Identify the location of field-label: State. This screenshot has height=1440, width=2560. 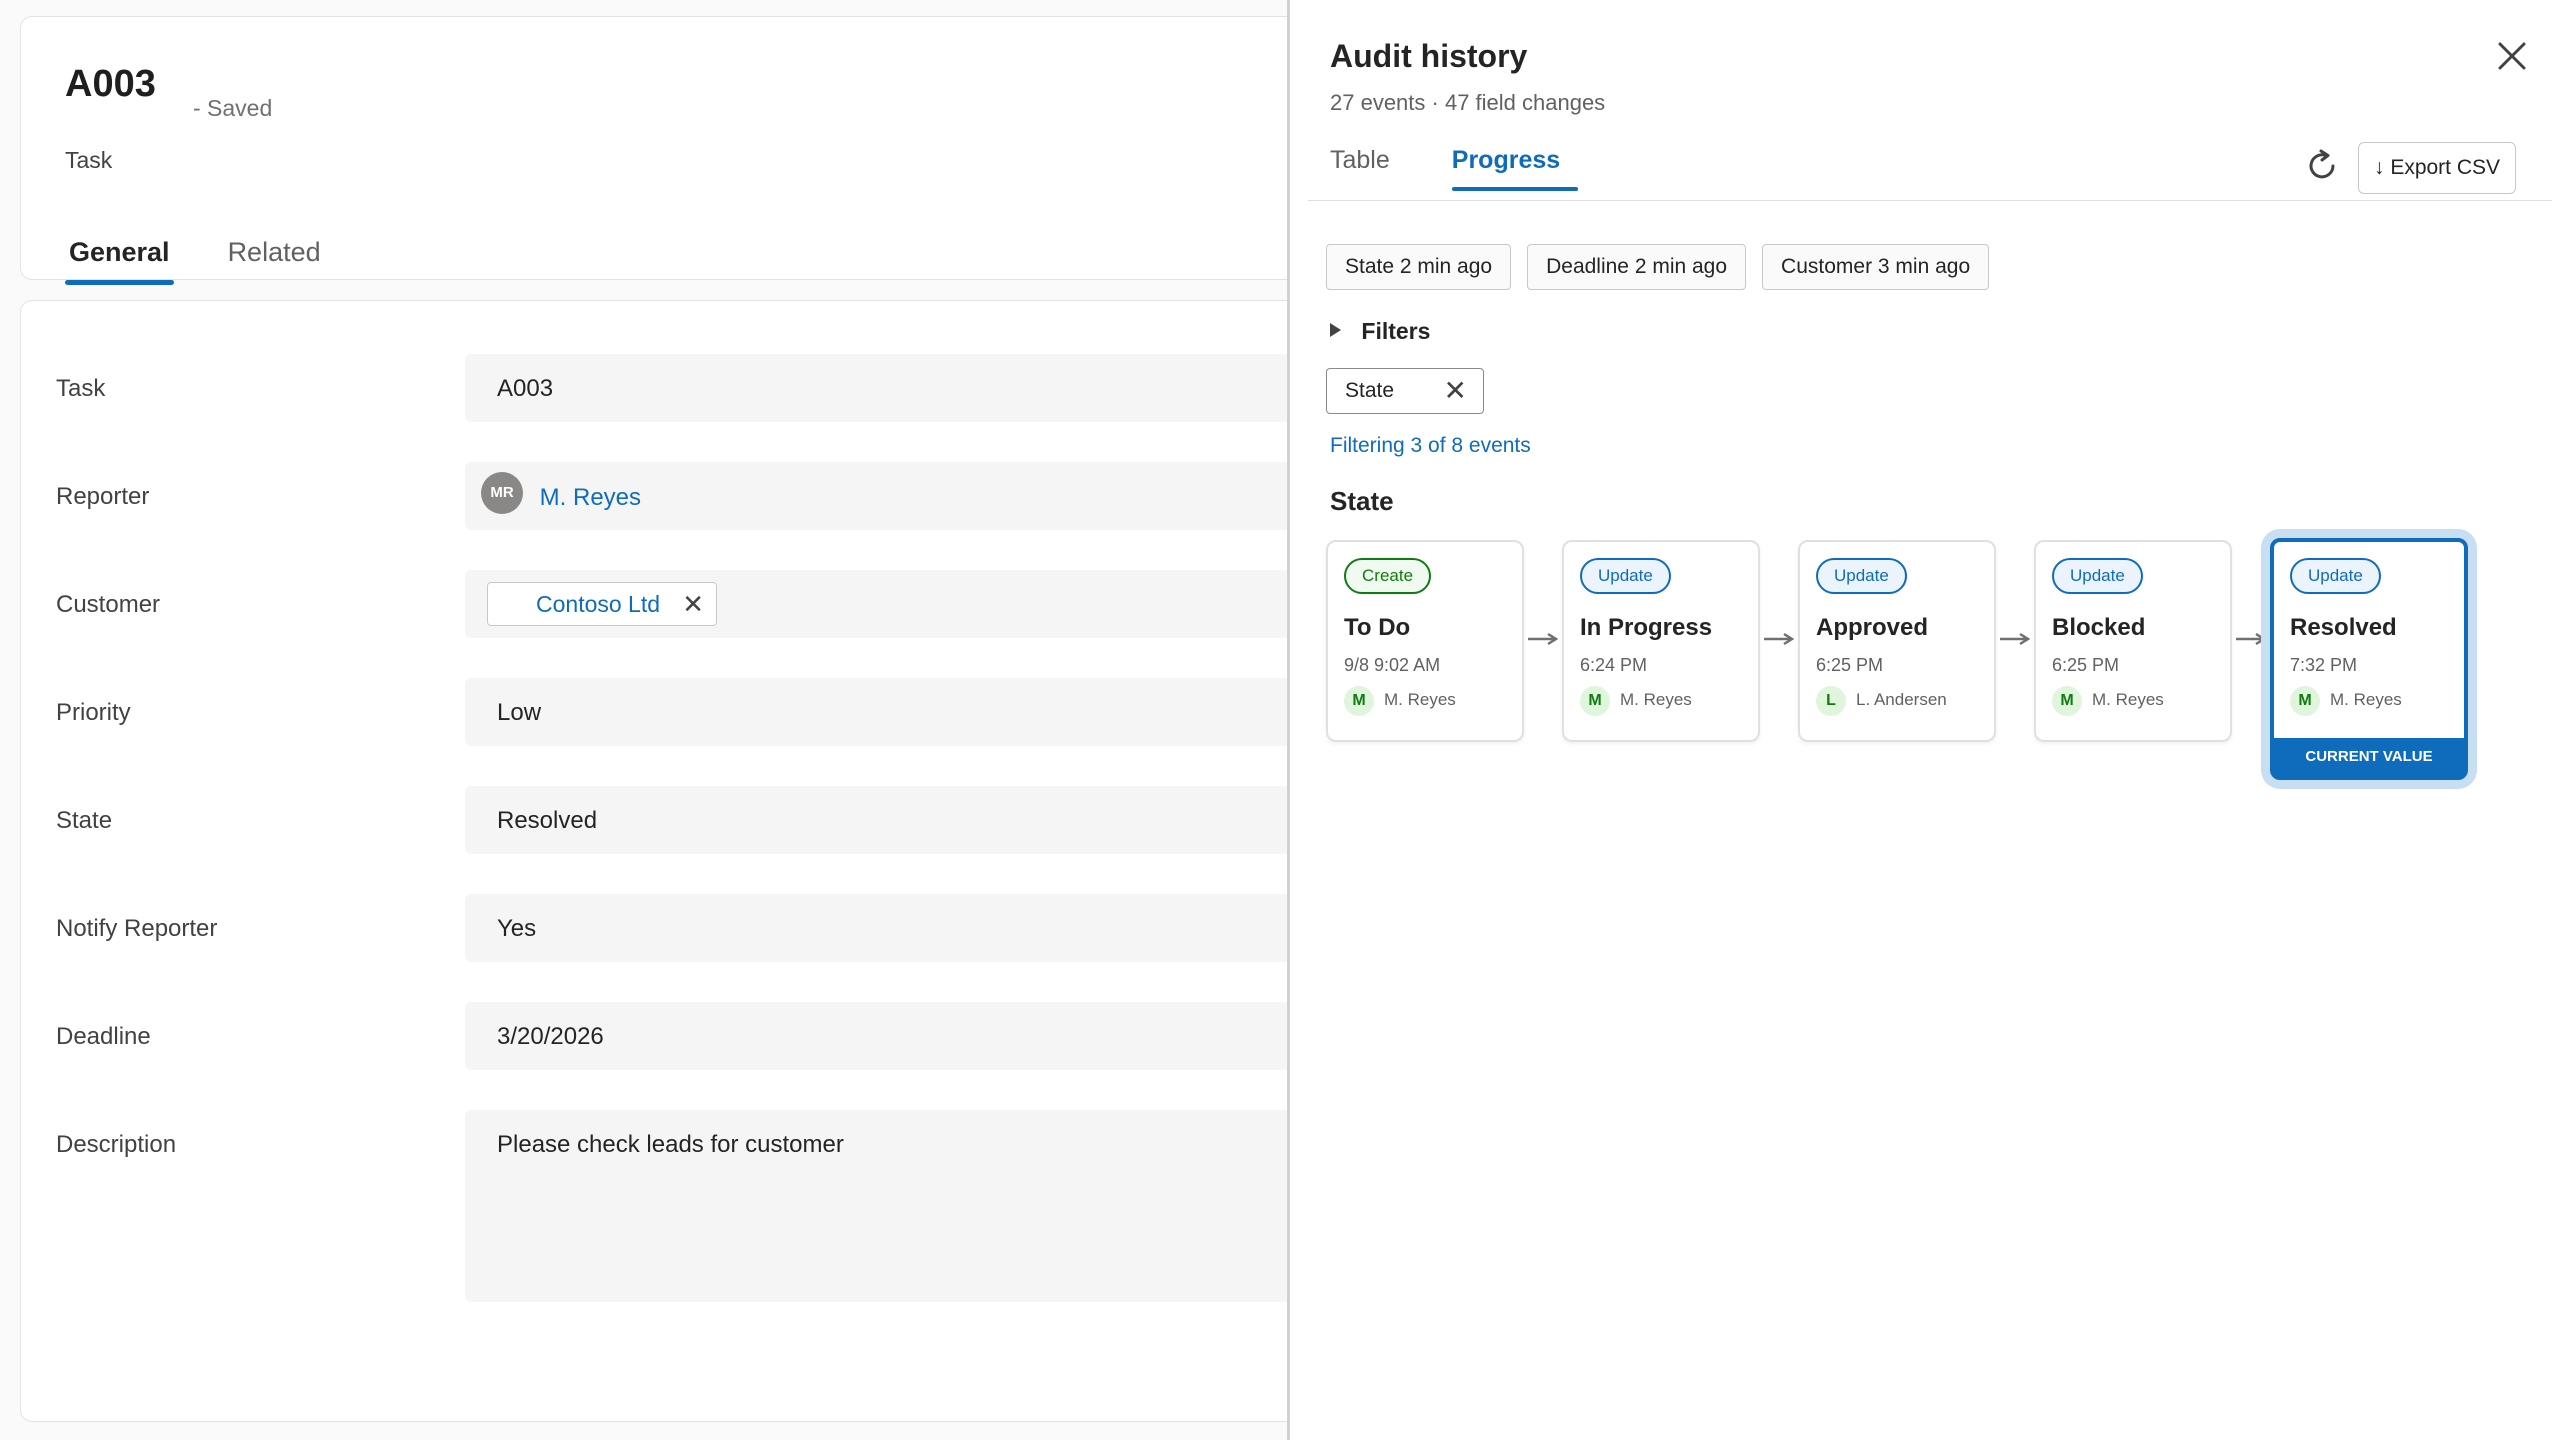
(84, 820).